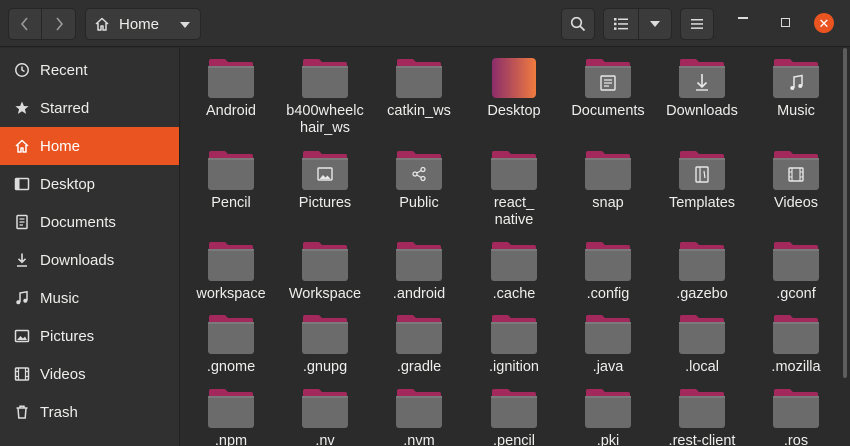 The height and width of the screenshot is (446, 850). I want to click on file-item: .ignition, so click(514, 344).